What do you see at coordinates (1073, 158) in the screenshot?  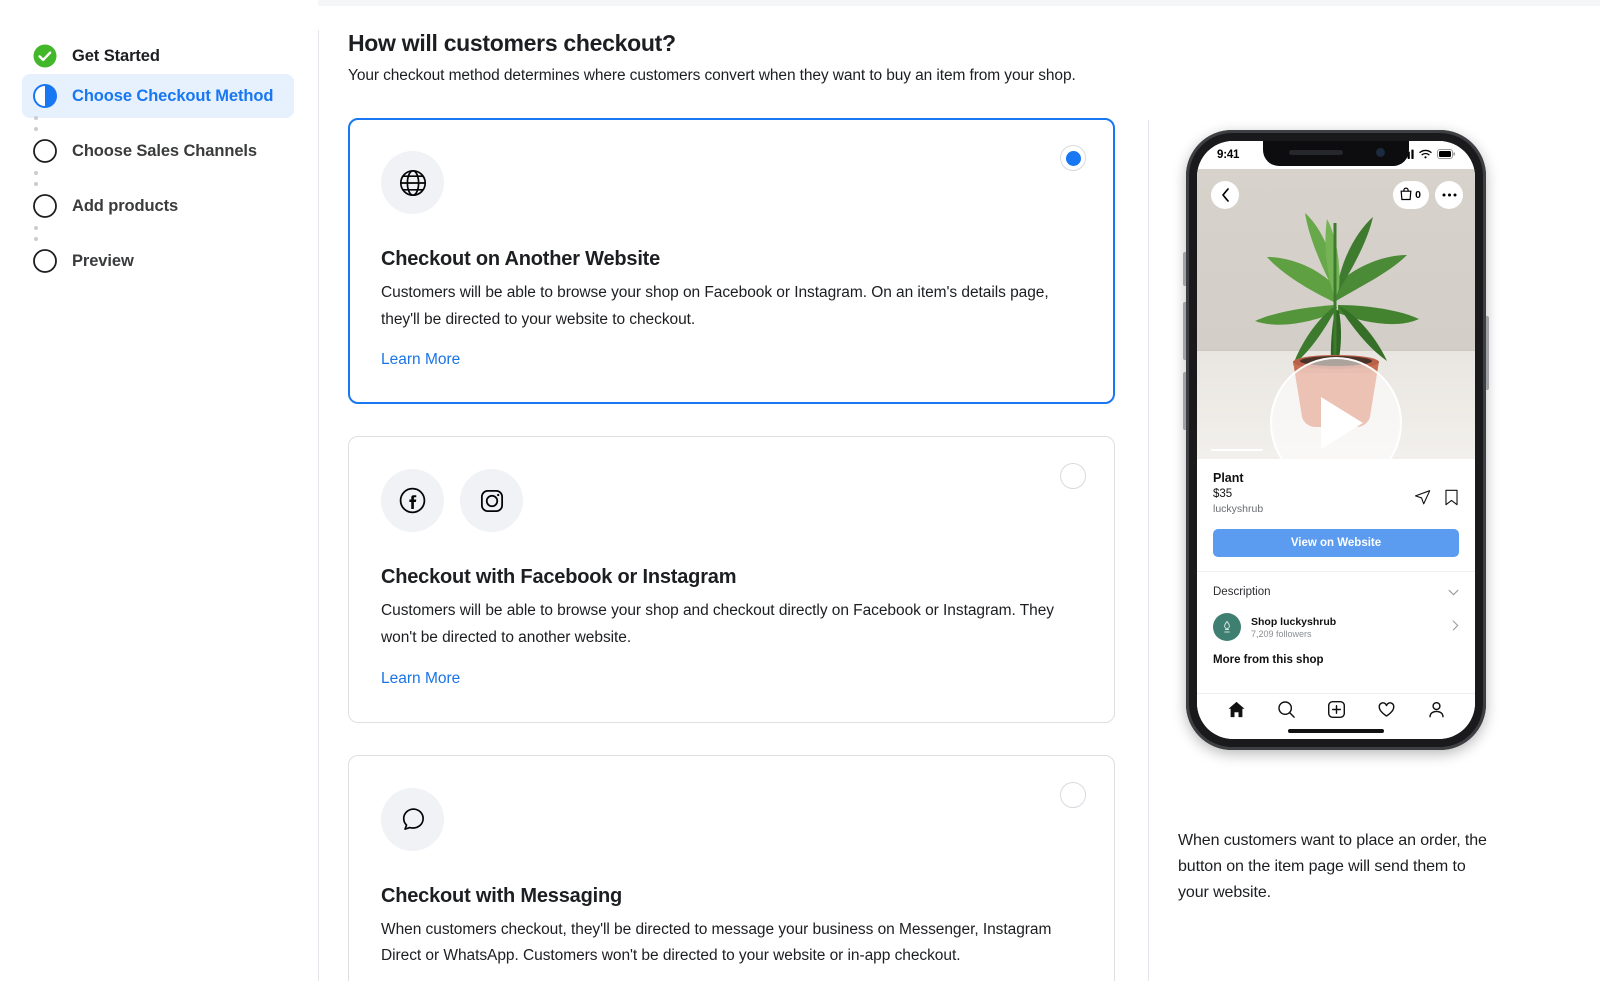 I see `radio-another-website` at bounding box center [1073, 158].